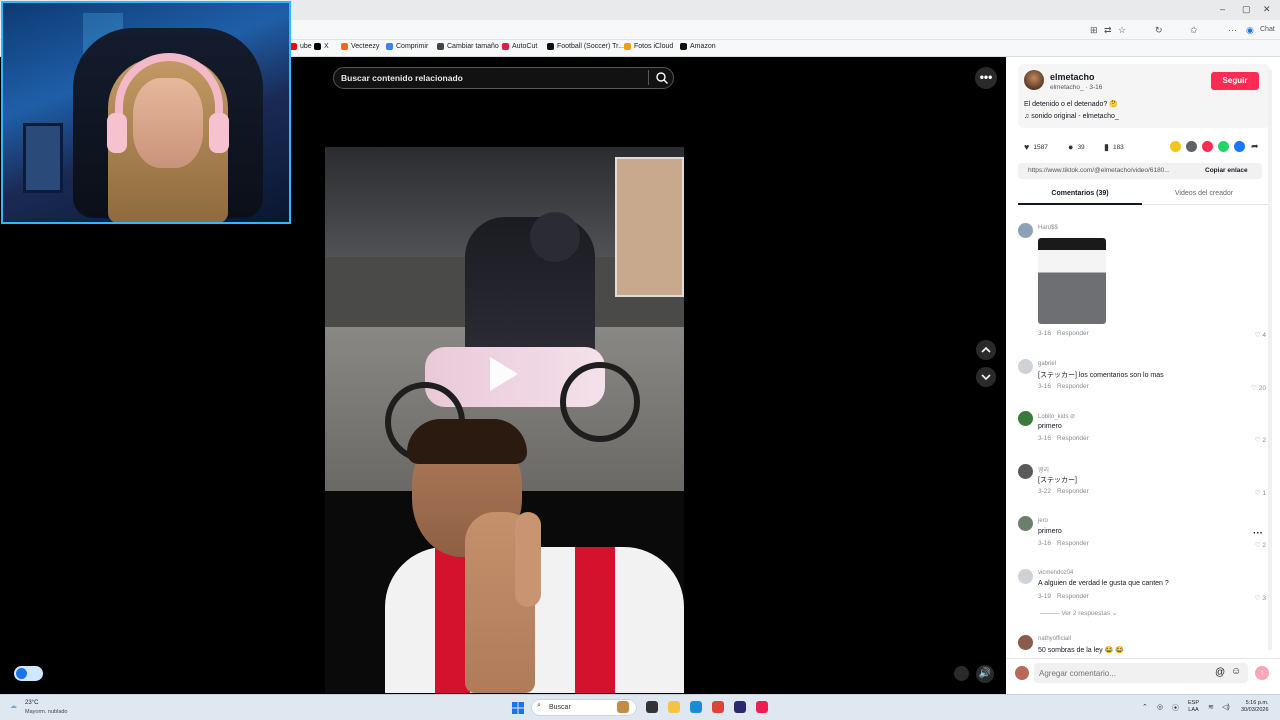 The height and width of the screenshot is (720, 1280). Describe the element at coordinates (1232, 30) in the screenshot. I see `menu-dots-icon: ···` at that location.